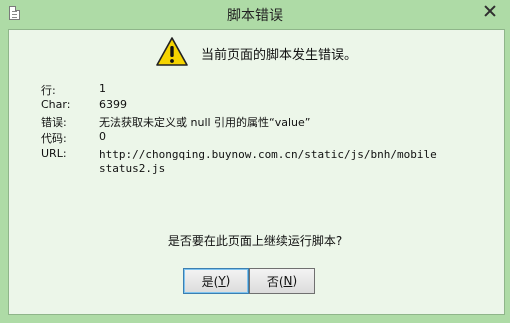 The height and width of the screenshot is (323, 510). What do you see at coordinates (54, 153) in the screenshot?
I see `url-label: URL:` at bounding box center [54, 153].